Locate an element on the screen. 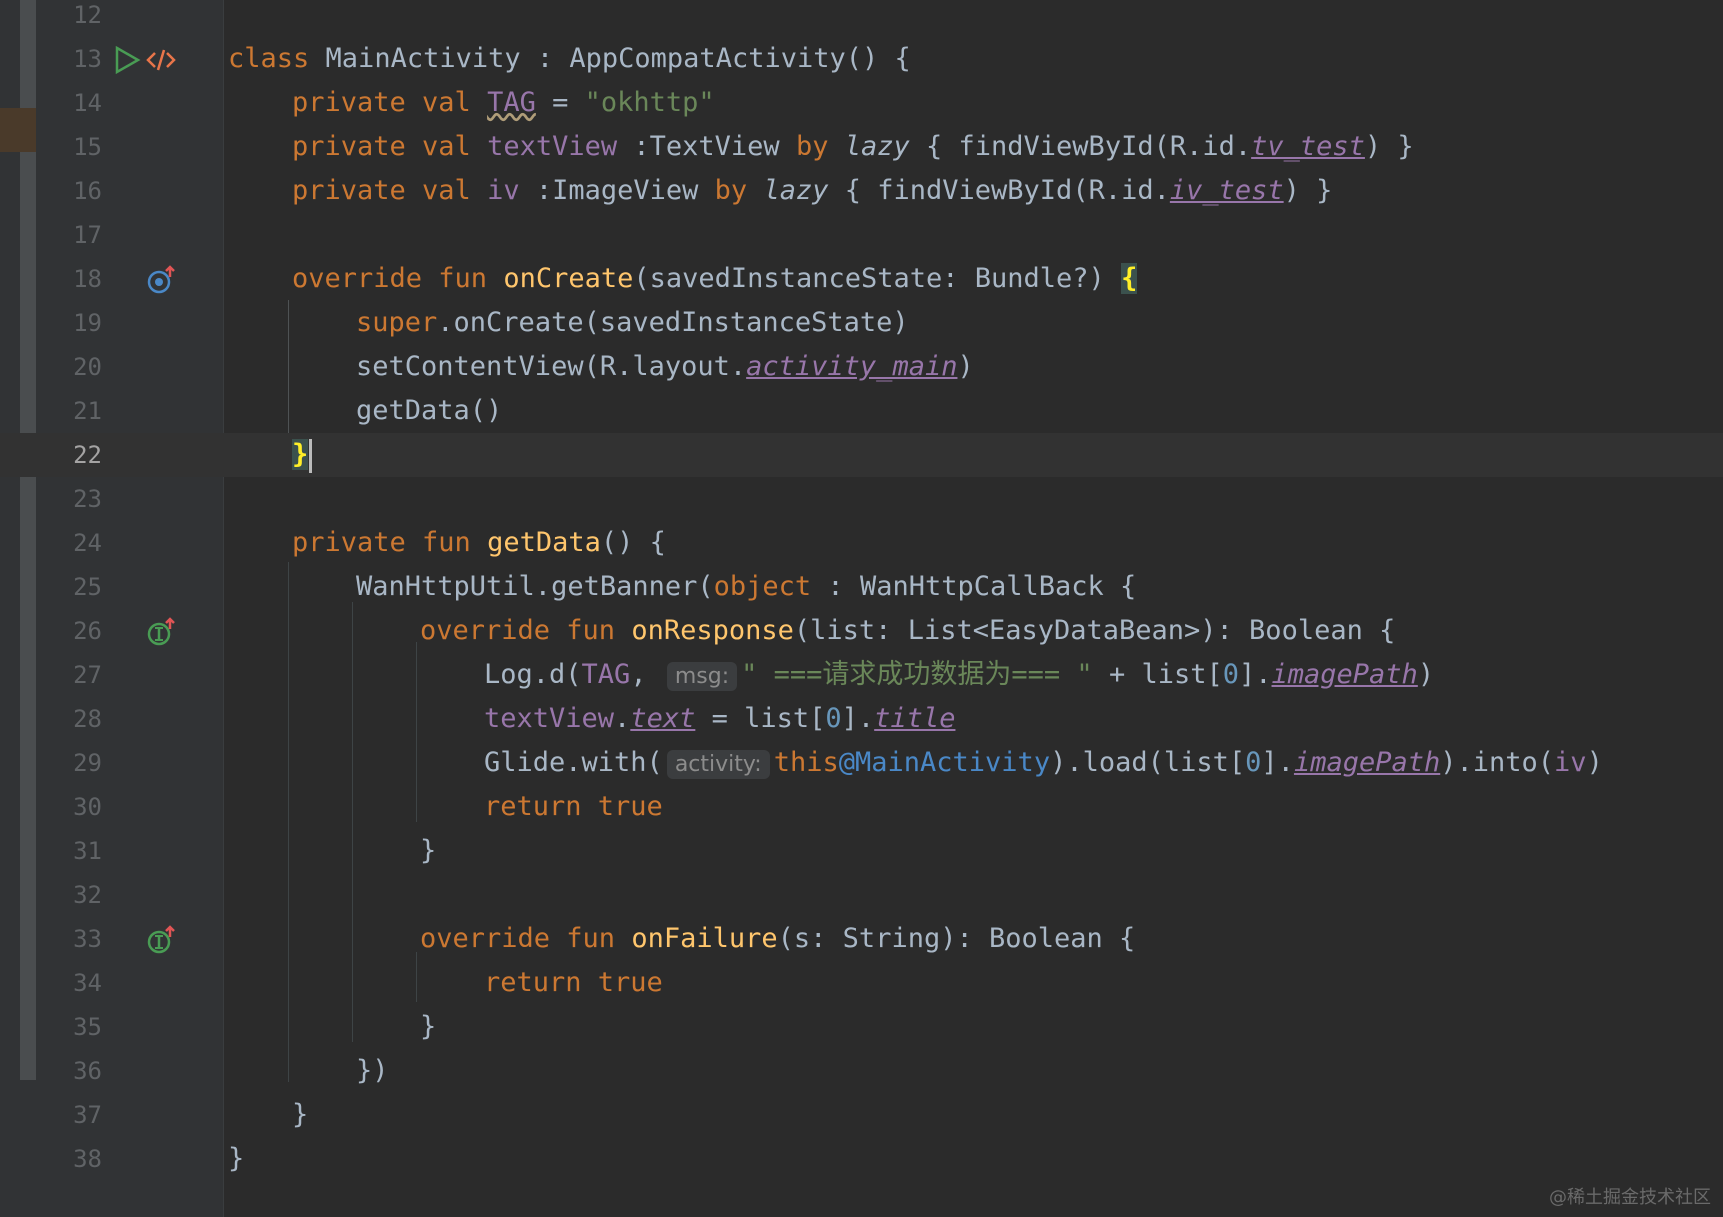  code-line: 34 return true is located at coordinates (861, 983).